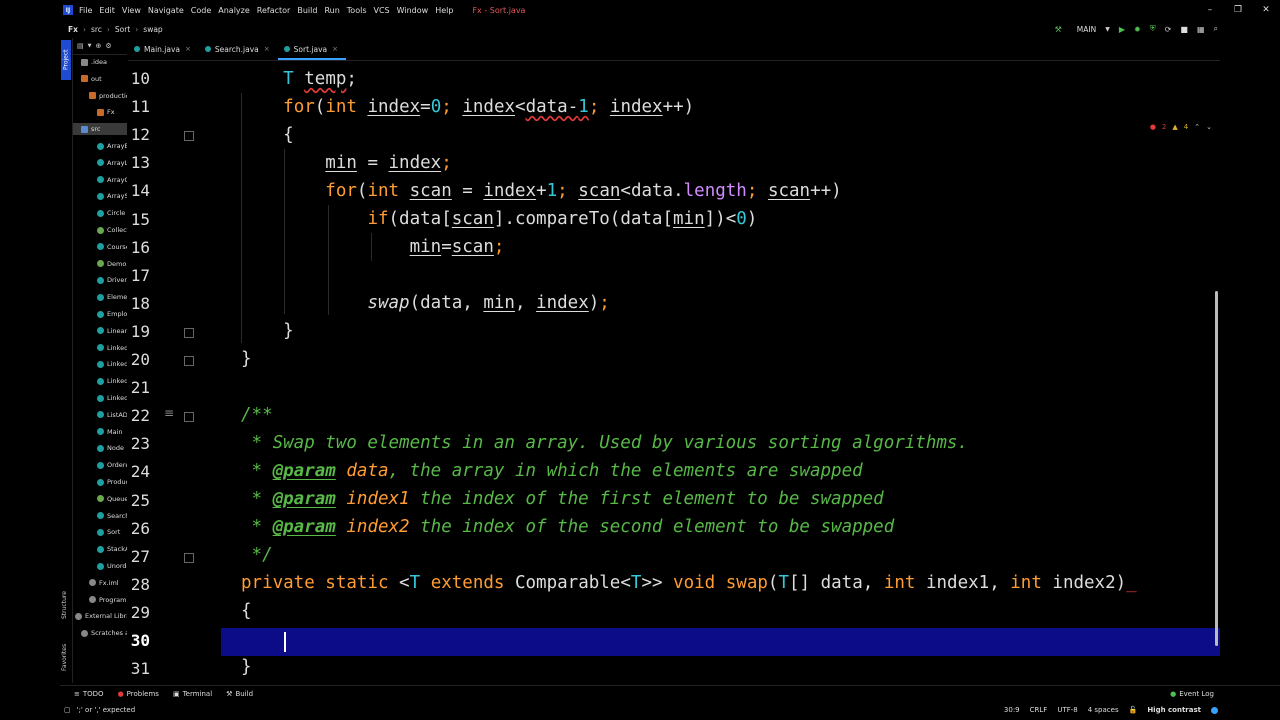 The image size is (1280, 720). Describe the element at coordinates (66, 605) in the screenshot. I see `structure-tool-tab: Structure` at that location.